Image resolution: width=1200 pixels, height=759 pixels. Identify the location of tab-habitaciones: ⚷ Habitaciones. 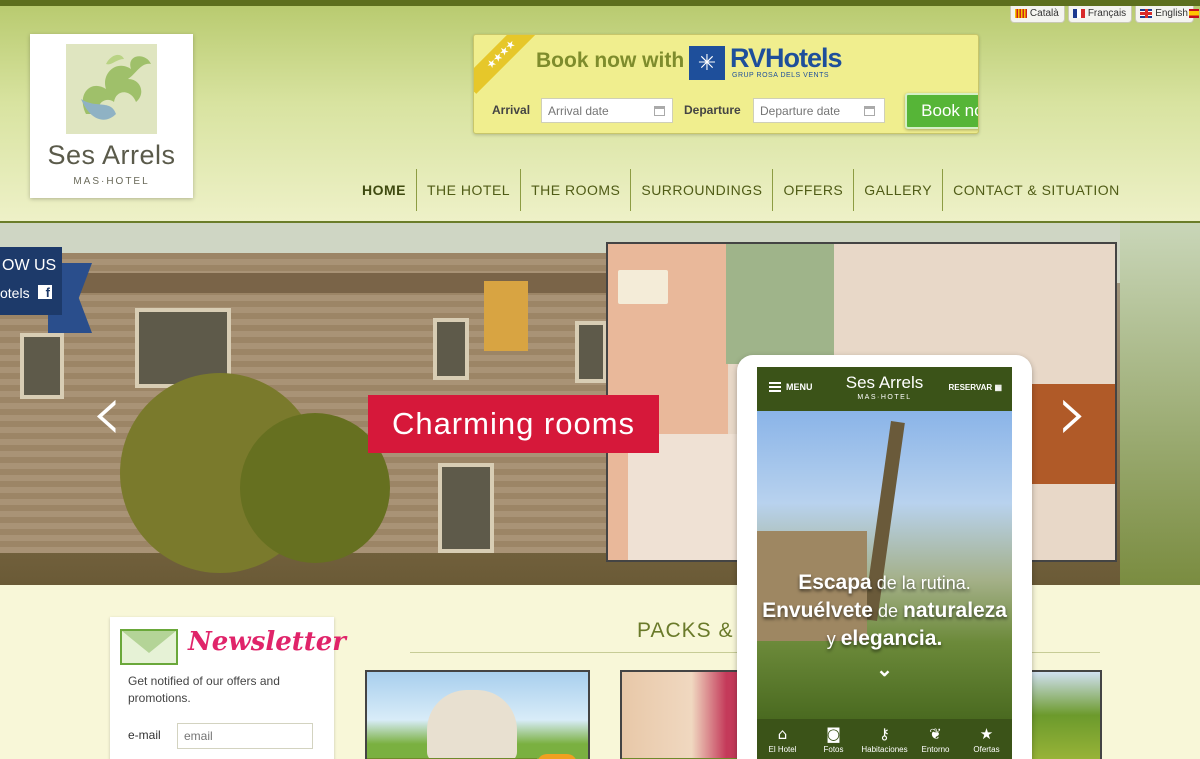
(884, 739).